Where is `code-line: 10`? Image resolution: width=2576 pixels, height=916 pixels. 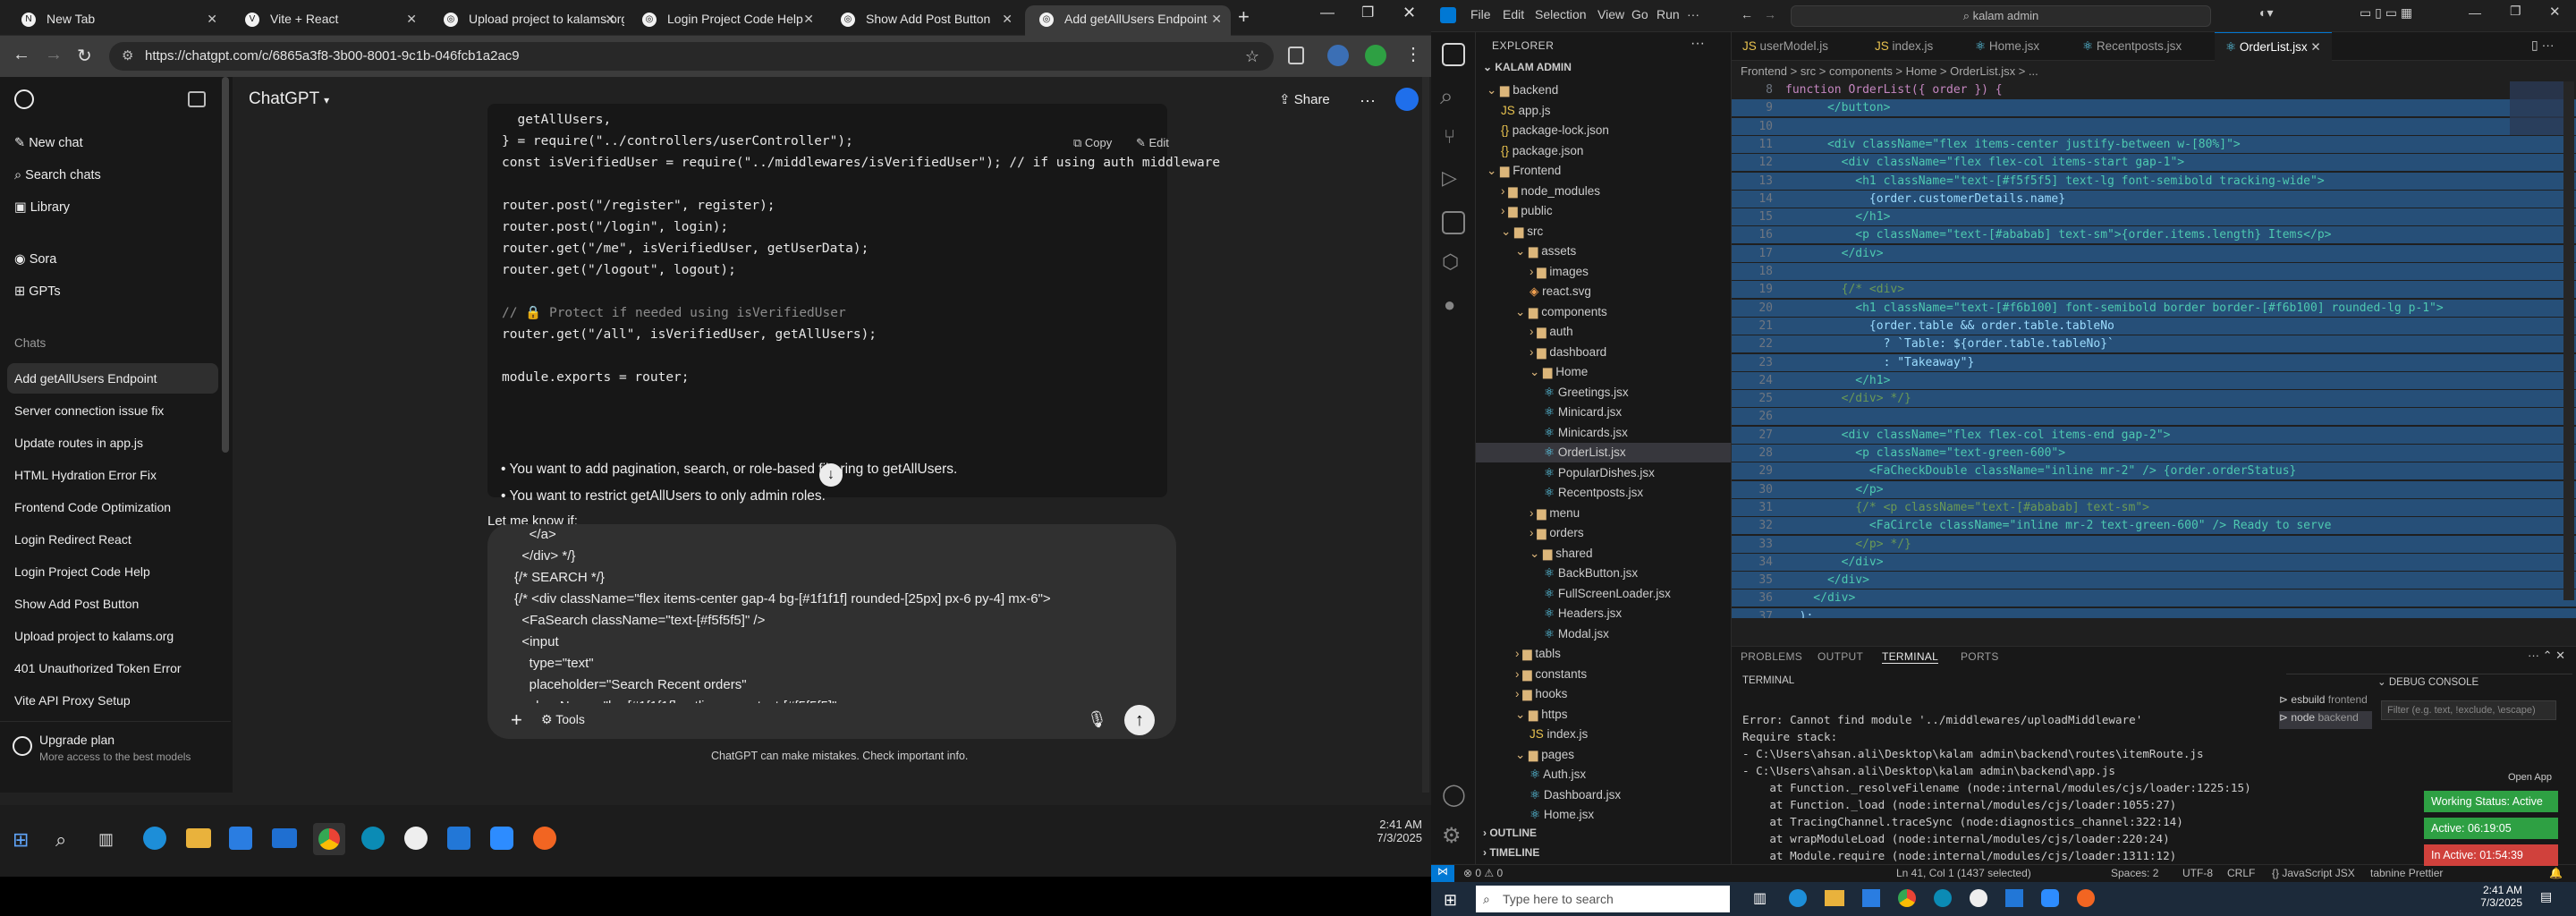
code-line: 10 is located at coordinates (2154, 126).